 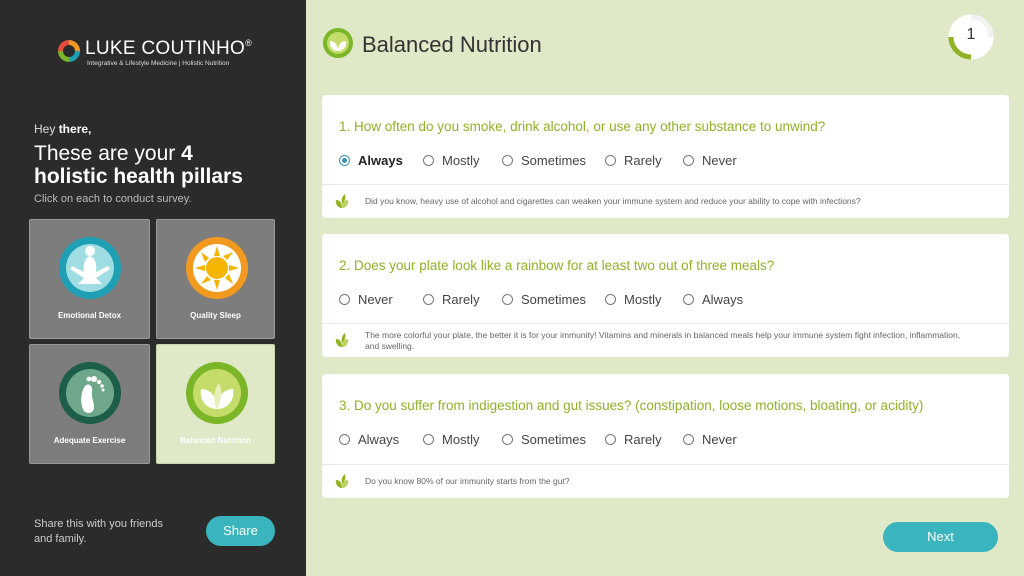 I want to click on pillar-label: Adequate Exercise, so click(x=89, y=440).